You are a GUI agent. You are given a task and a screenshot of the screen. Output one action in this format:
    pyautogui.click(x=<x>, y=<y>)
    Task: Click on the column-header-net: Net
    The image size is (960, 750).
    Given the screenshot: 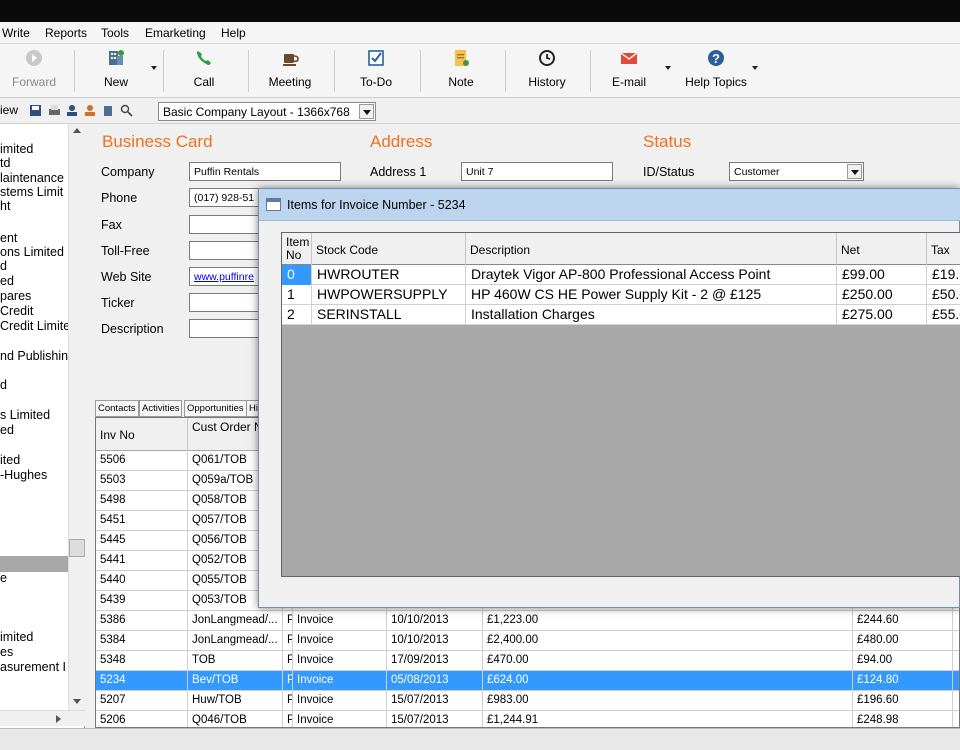 What is the action you would take?
    pyautogui.click(x=882, y=249)
    